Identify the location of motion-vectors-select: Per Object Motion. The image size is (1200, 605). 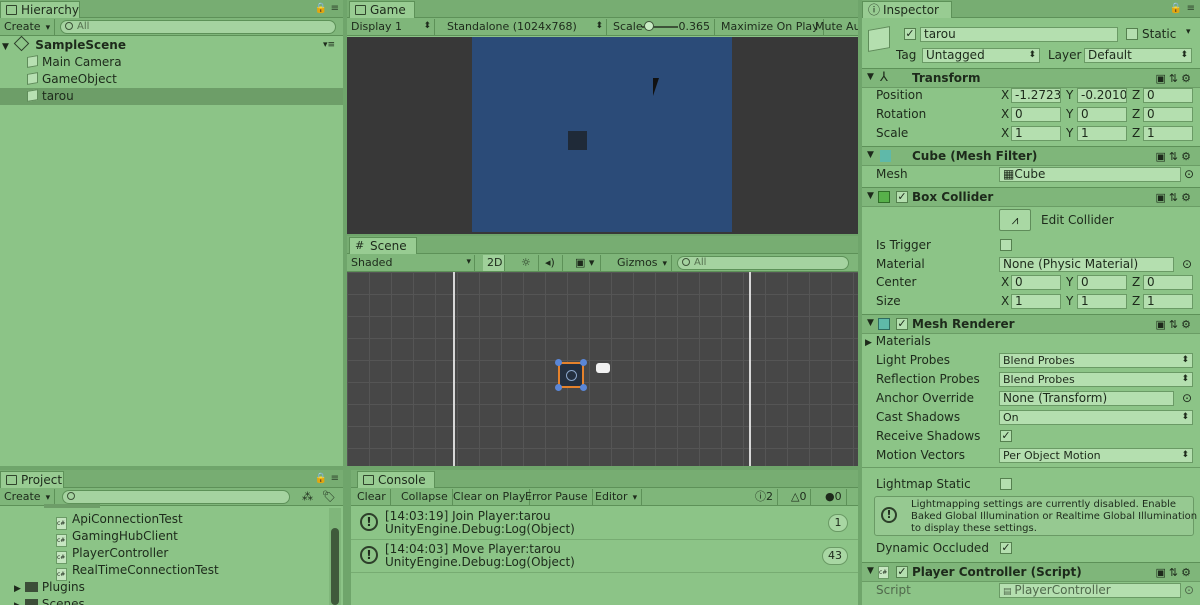
(1096, 455).